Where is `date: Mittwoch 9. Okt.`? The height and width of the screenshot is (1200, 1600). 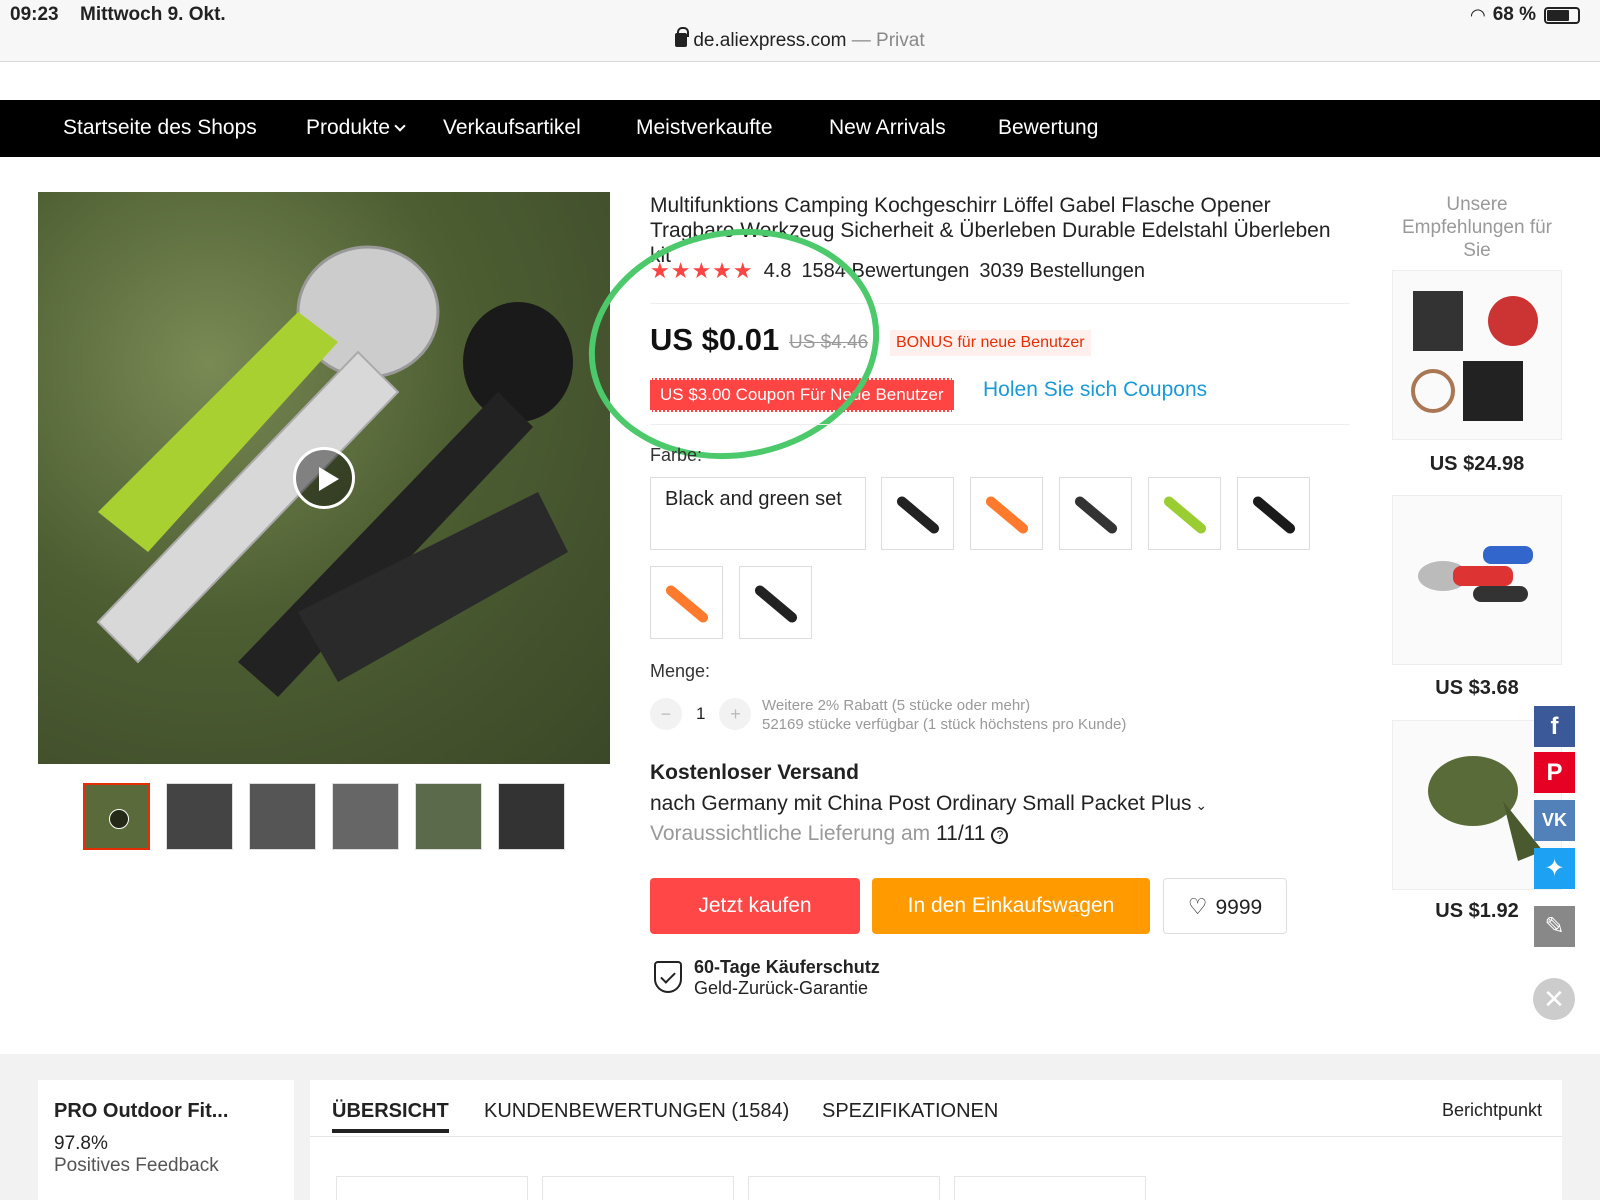 date: Mittwoch 9. Okt. is located at coordinates (153, 14).